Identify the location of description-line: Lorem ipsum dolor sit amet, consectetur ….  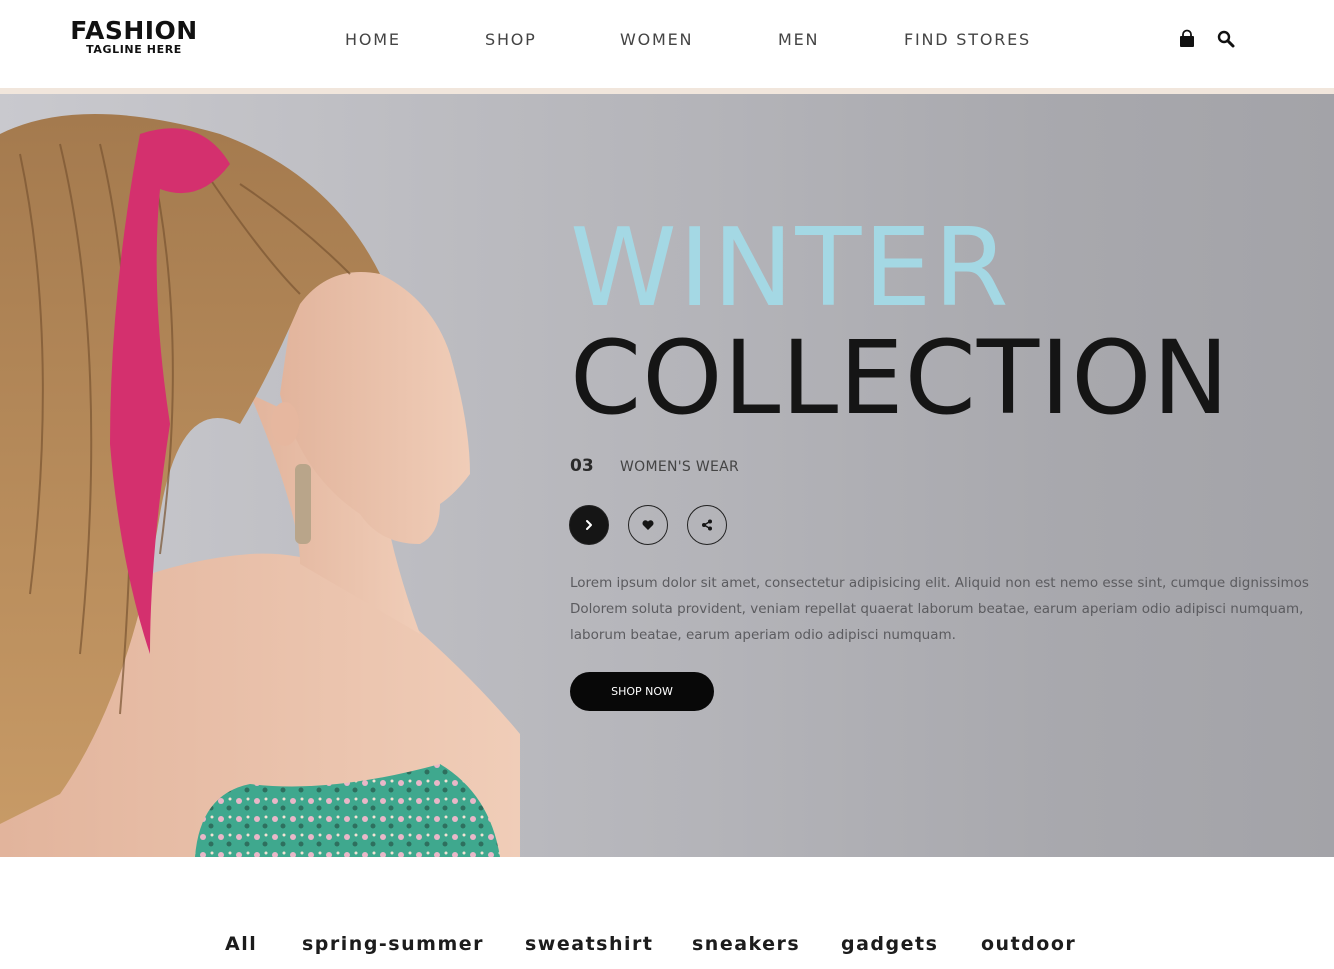
(939, 583).